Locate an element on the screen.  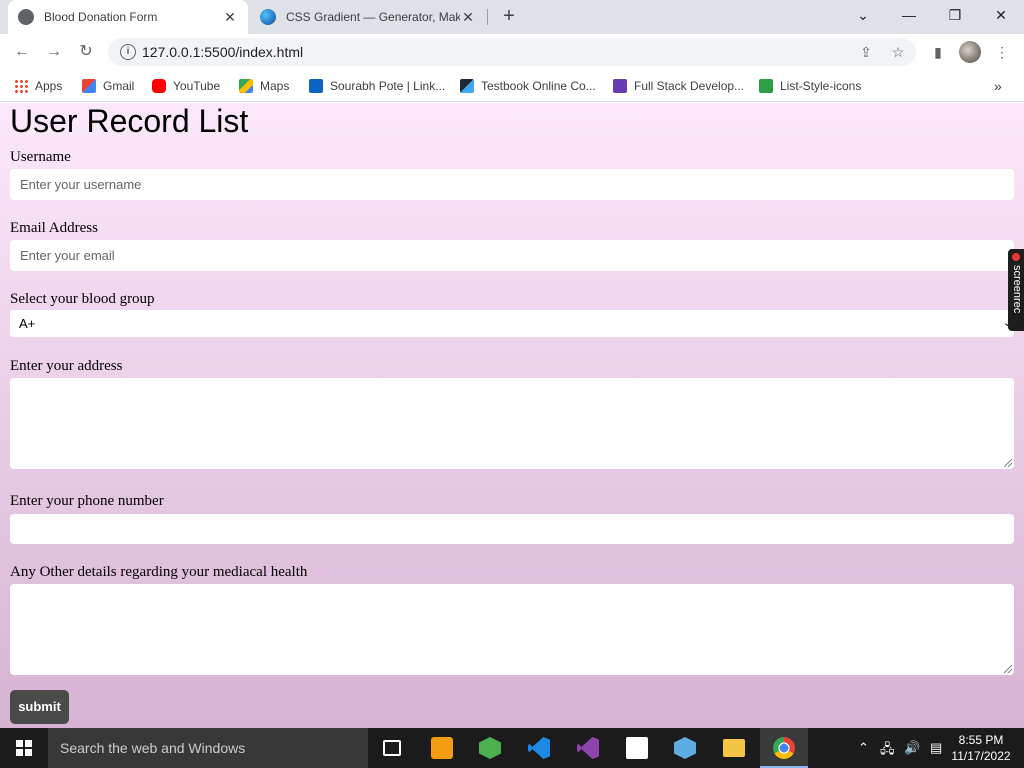
taskbar-sublime-text is located at coordinates (442, 748).